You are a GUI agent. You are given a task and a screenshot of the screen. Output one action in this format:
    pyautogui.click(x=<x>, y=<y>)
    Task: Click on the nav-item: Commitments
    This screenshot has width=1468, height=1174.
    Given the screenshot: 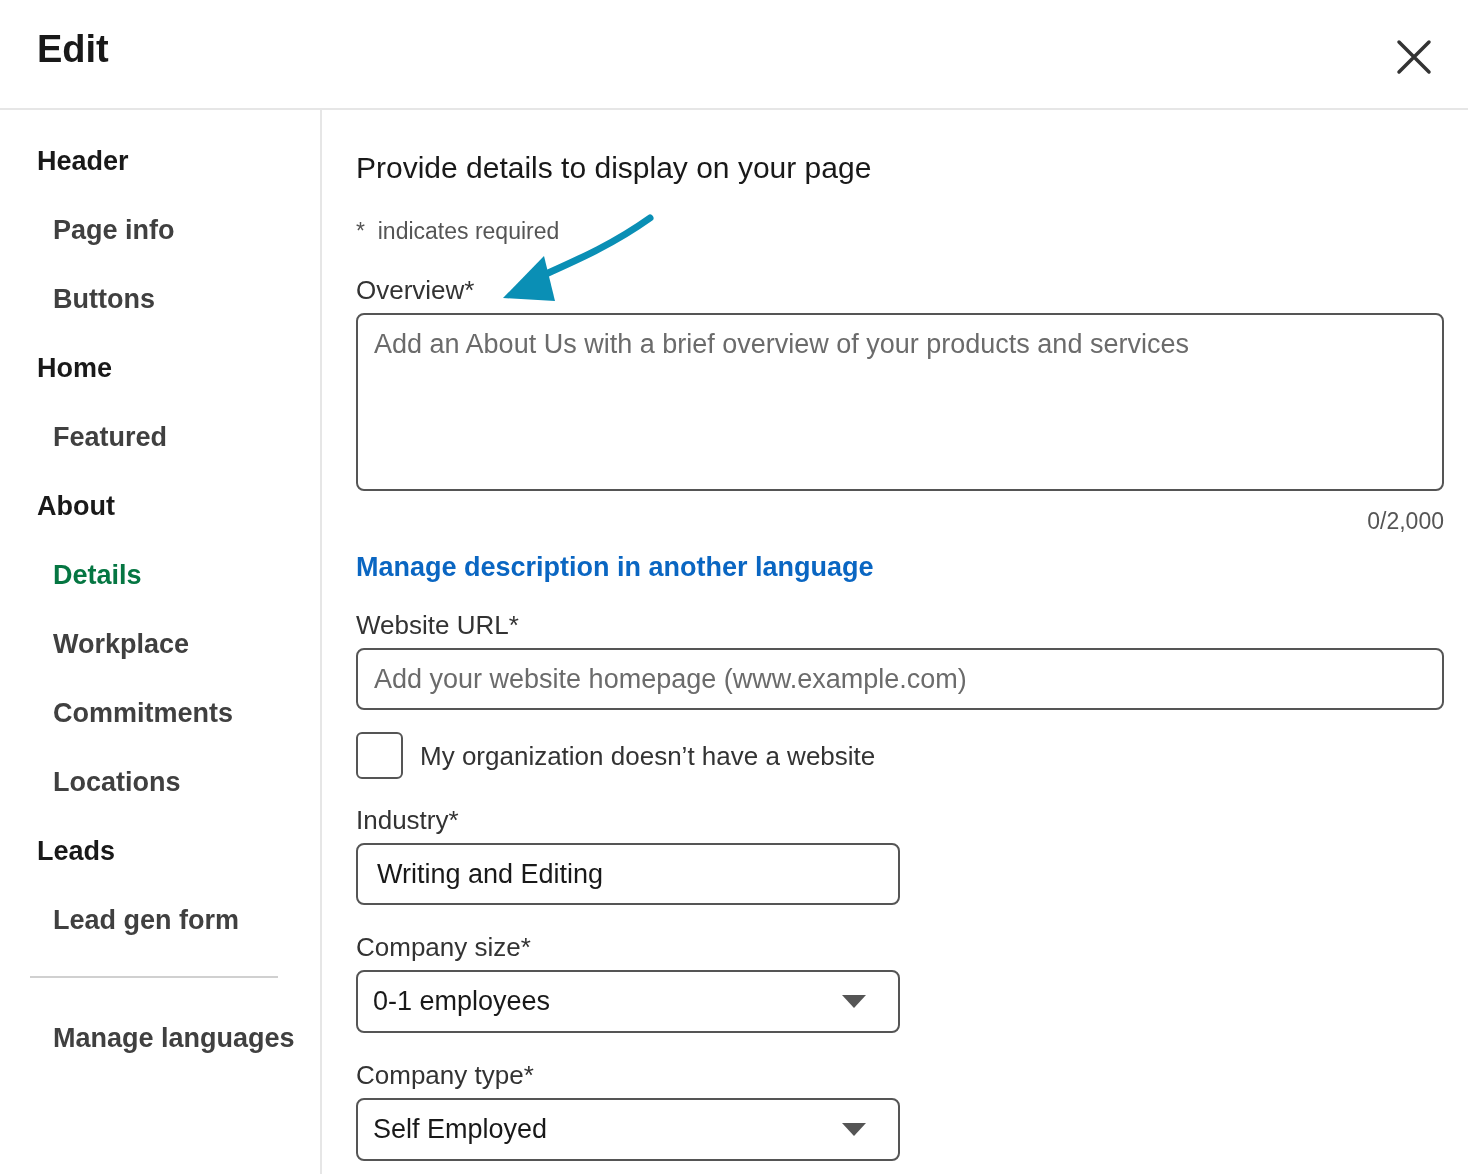 What is the action you would take?
    pyautogui.click(x=143, y=713)
    